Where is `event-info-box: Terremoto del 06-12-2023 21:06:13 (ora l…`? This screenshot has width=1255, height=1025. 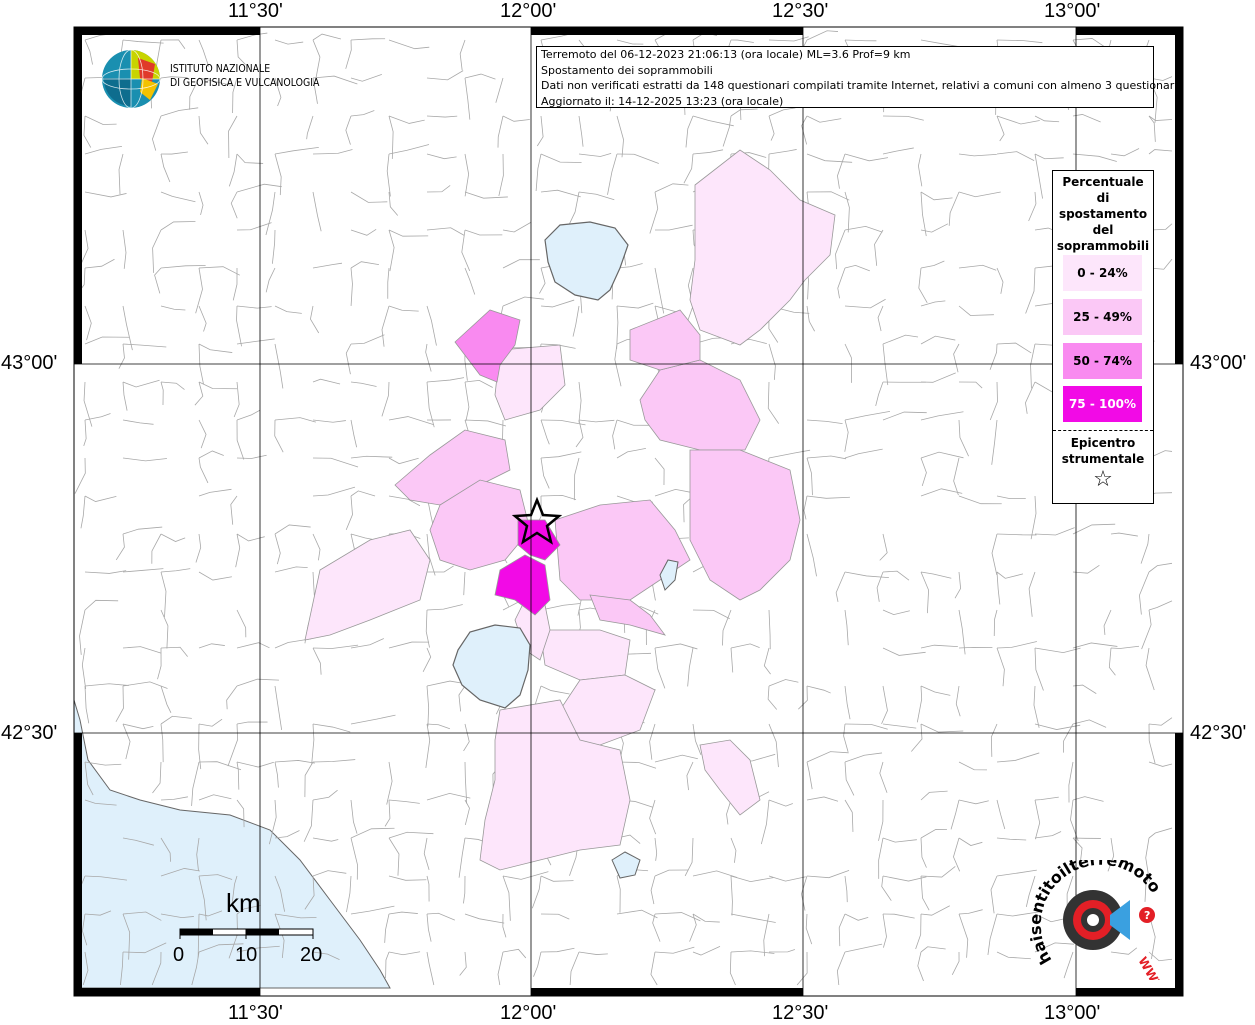
event-info-box: Terremoto del 06-12-2023 21:06:13 (ora l… is located at coordinates (845, 77).